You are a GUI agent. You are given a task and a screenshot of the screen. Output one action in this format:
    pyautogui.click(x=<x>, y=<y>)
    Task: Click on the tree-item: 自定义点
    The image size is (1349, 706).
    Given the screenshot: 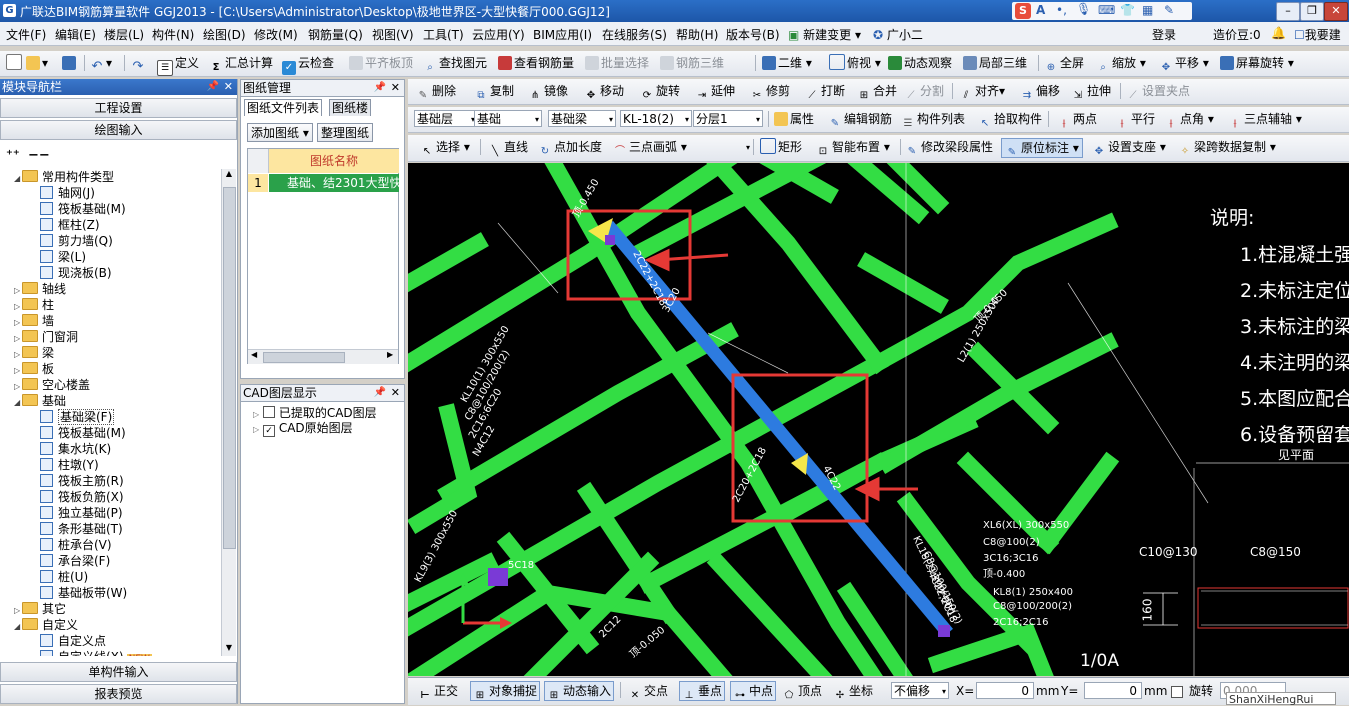 What is the action you would take?
    pyautogui.click(x=73, y=641)
    